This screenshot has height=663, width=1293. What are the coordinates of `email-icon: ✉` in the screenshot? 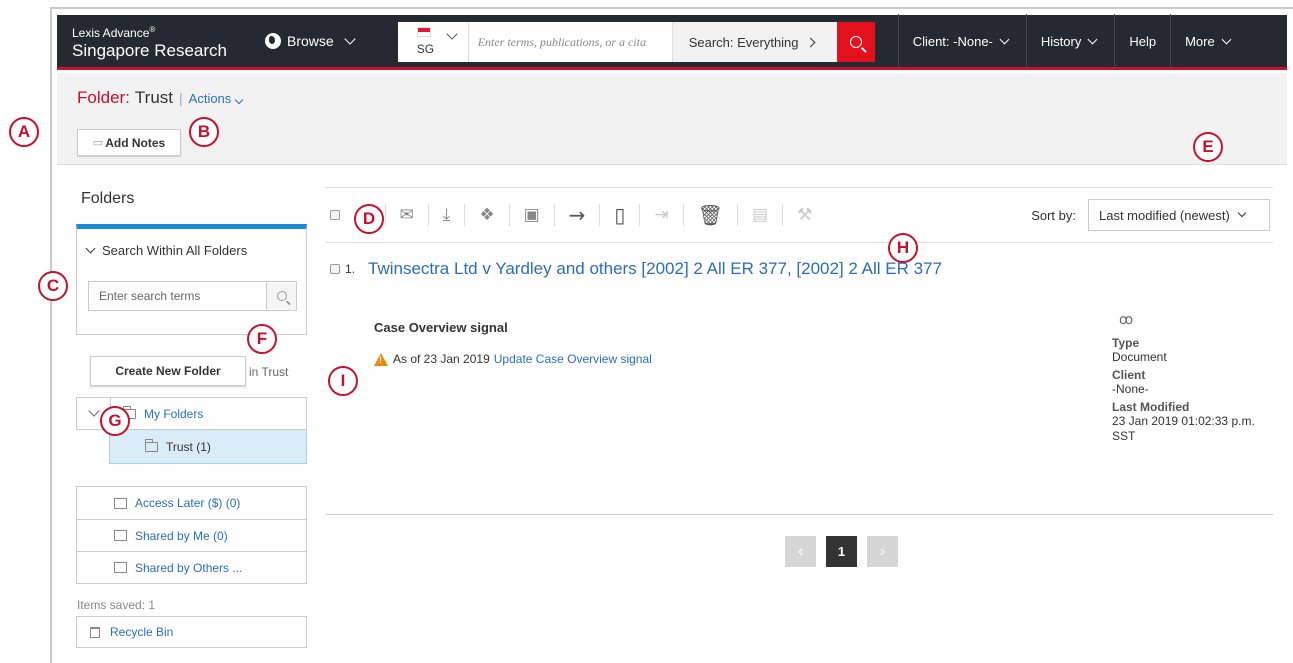 It's located at (406, 215).